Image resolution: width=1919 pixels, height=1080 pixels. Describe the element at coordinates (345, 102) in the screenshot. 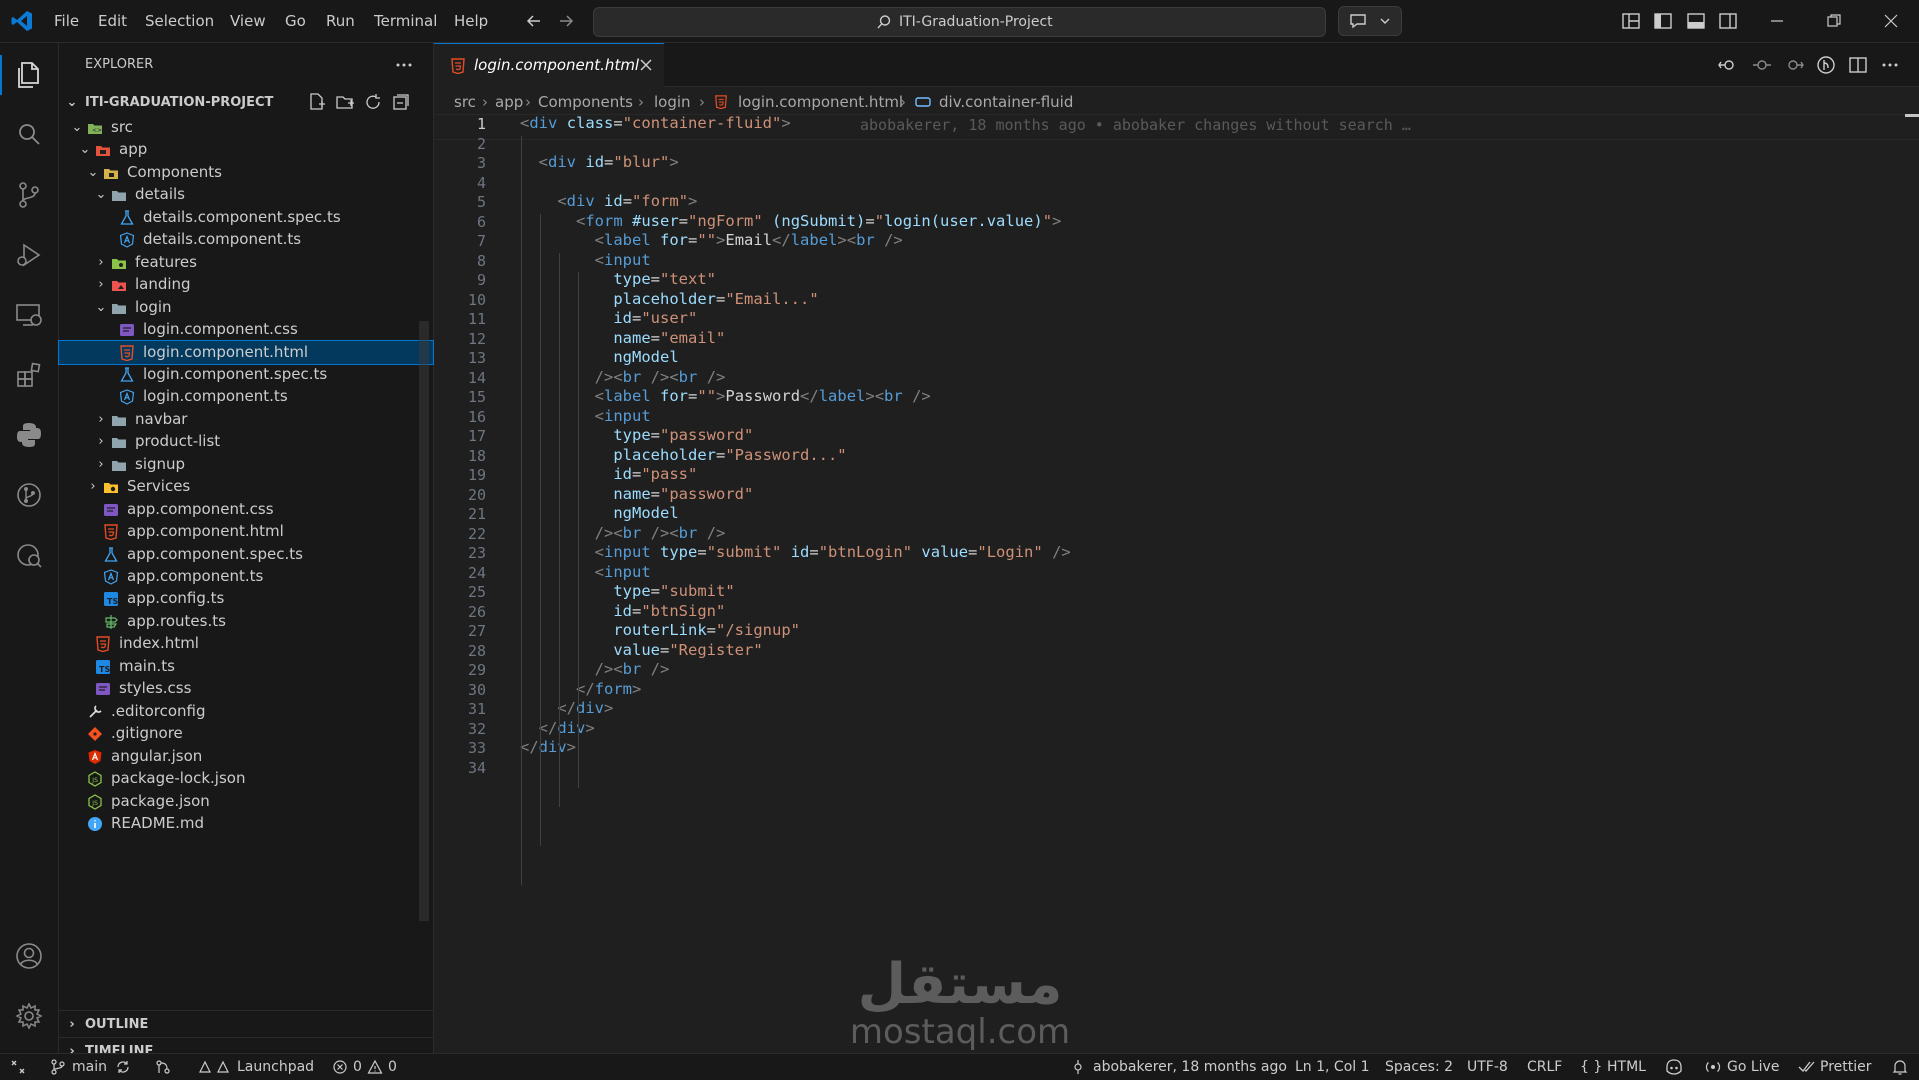

I see `new-folder-icon` at that location.